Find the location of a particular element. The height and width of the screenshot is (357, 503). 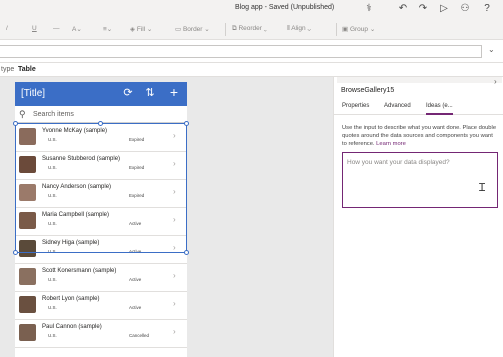

formula-input is located at coordinates (241, 51).